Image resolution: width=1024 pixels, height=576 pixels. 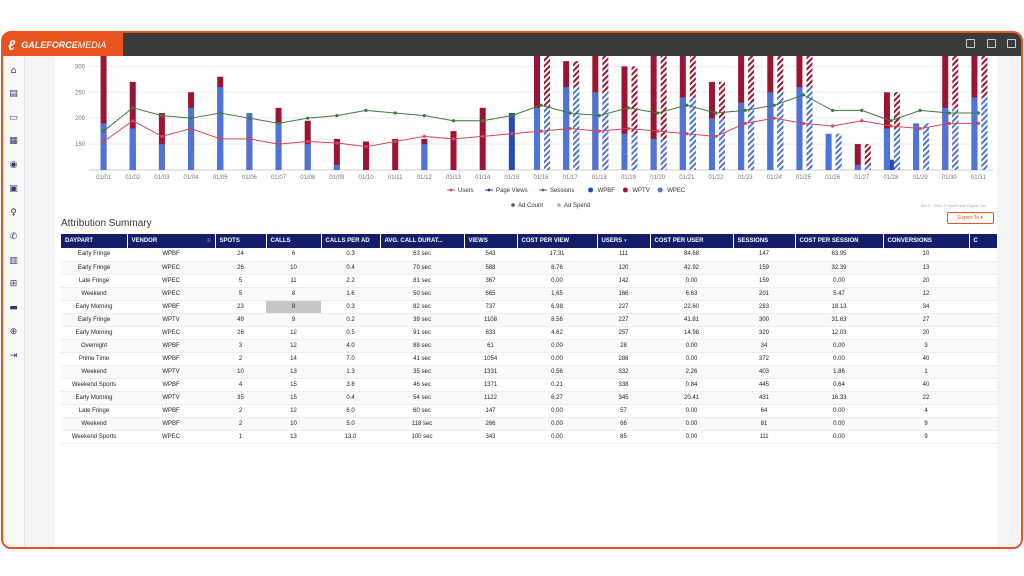 What do you see at coordinates (991, 43) in the screenshot?
I see `calendar-icon` at bounding box center [991, 43].